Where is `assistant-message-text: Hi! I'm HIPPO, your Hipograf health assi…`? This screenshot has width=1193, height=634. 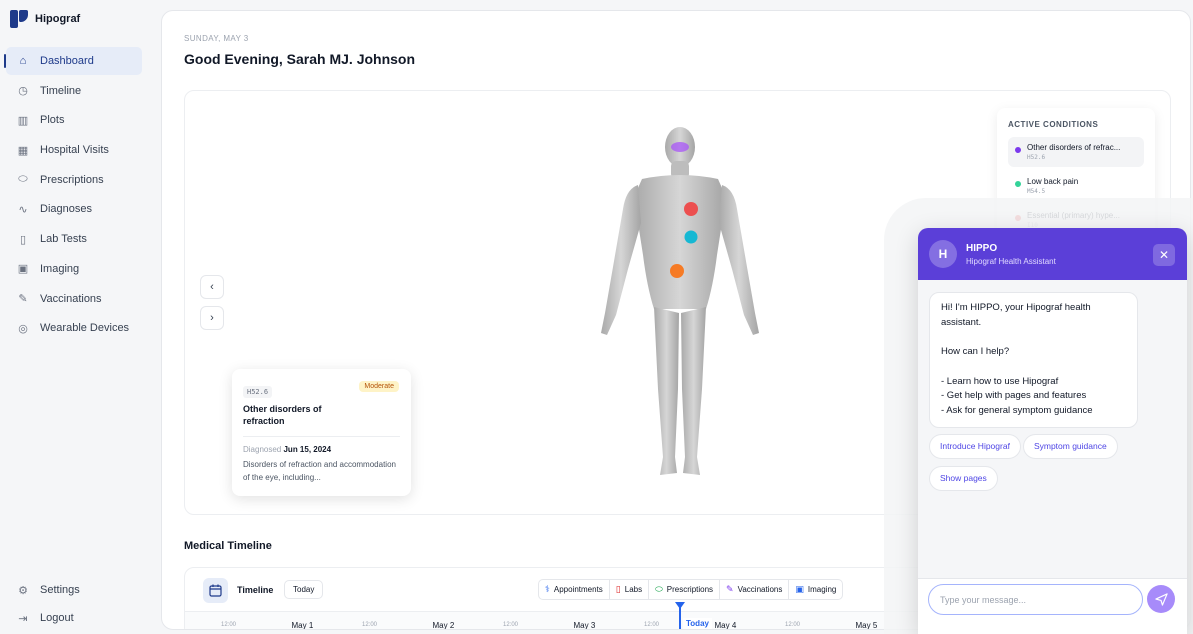
assistant-message-text: Hi! I'm HIPPO, your Hipograf health assi… is located at coordinates (1017, 359).